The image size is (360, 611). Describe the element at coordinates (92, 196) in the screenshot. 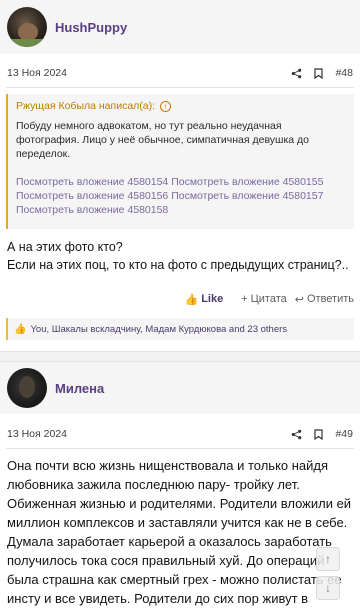

I see `attachment-link: Посмотреть вложение 4580156` at that location.